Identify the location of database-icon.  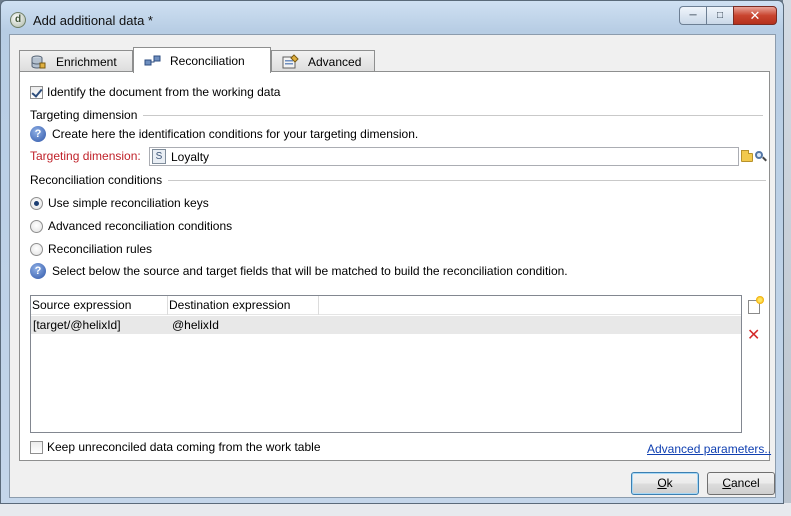
(39, 62).